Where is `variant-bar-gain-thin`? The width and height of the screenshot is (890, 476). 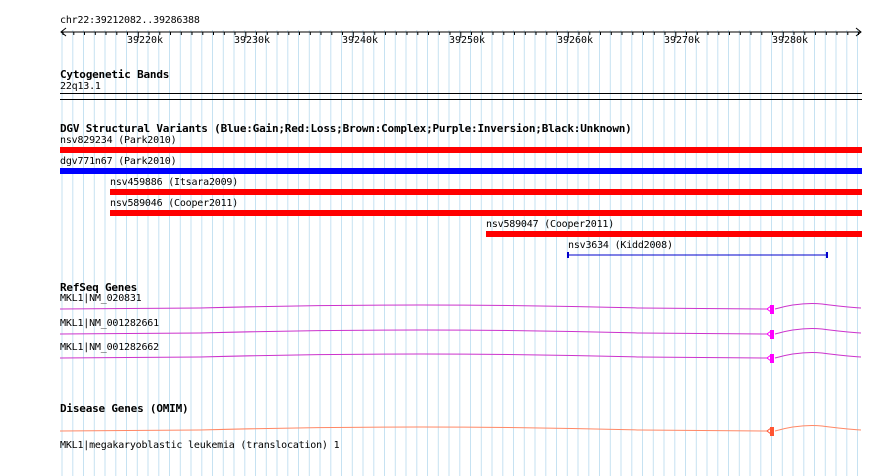 variant-bar-gain-thin is located at coordinates (698, 255).